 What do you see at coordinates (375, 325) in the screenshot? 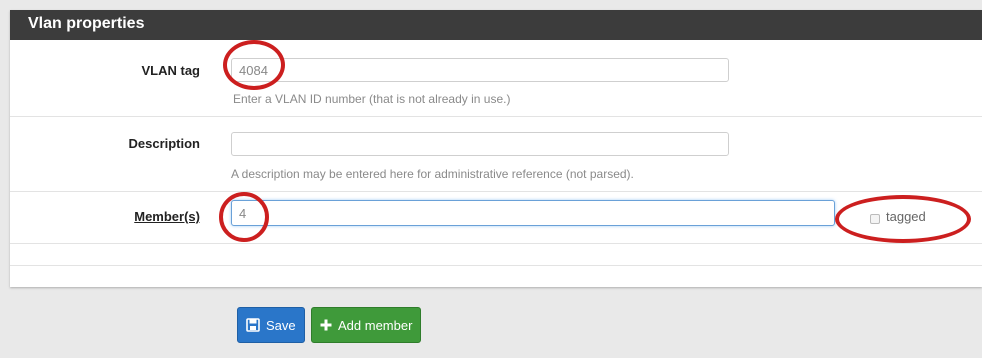
I see `add-member-button-label: Add member` at bounding box center [375, 325].